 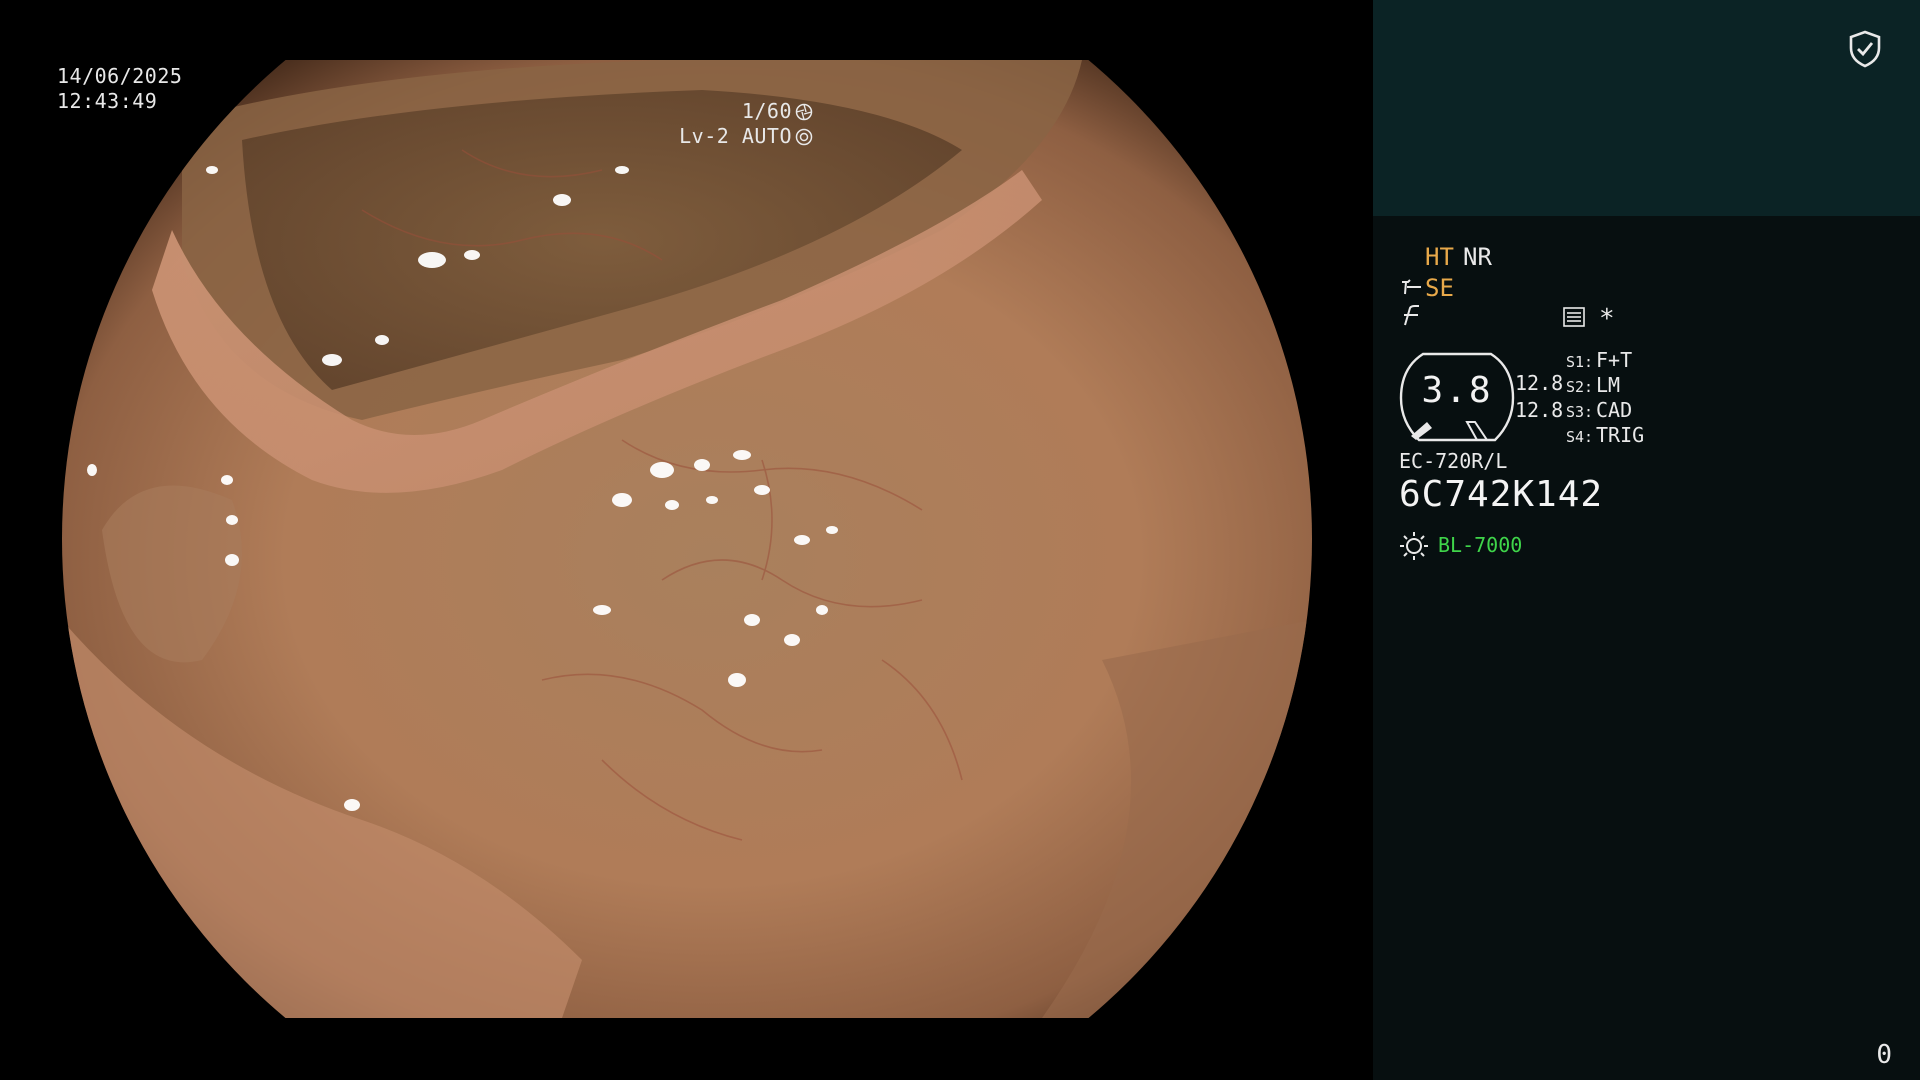 I want to click on se-label: SE, so click(x=1439, y=288).